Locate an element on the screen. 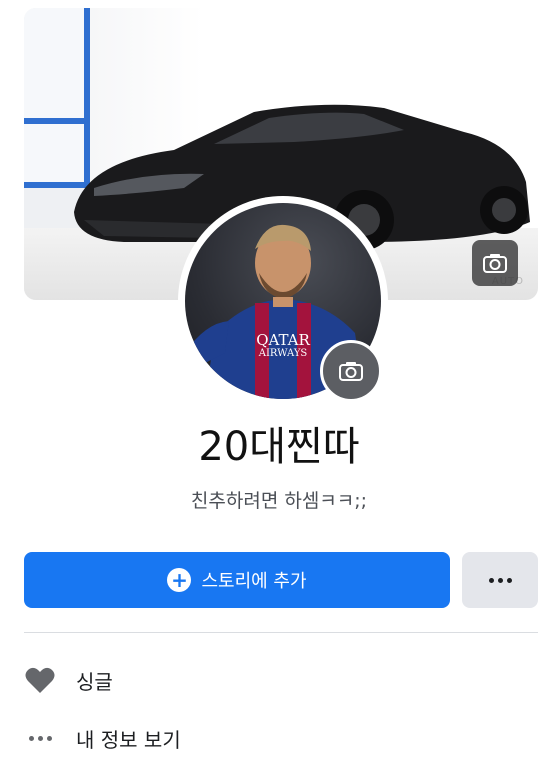  edit-profile-picture-button is located at coordinates (351, 371).